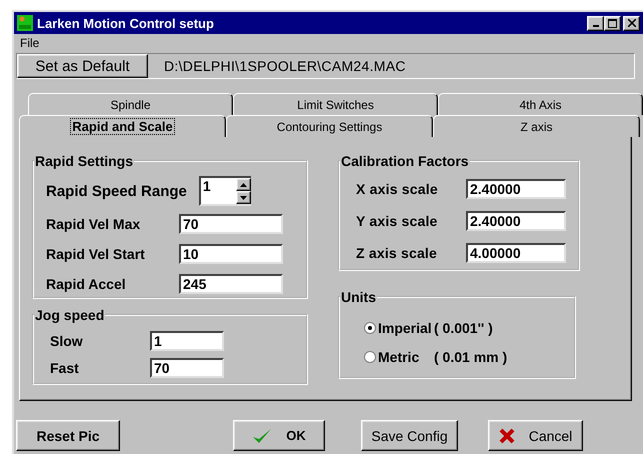 The width and height of the screenshot is (643, 454). What do you see at coordinates (335, 104) in the screenshot?
I see `tab: Limit Switches` at bounding box center [335, 104].